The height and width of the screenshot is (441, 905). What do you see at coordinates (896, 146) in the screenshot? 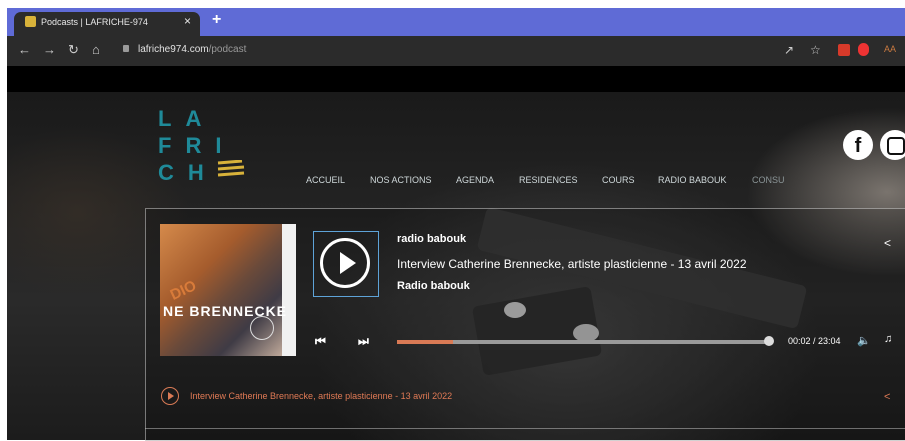
I see `instagram-glyph` at bounding box center [896, 146].